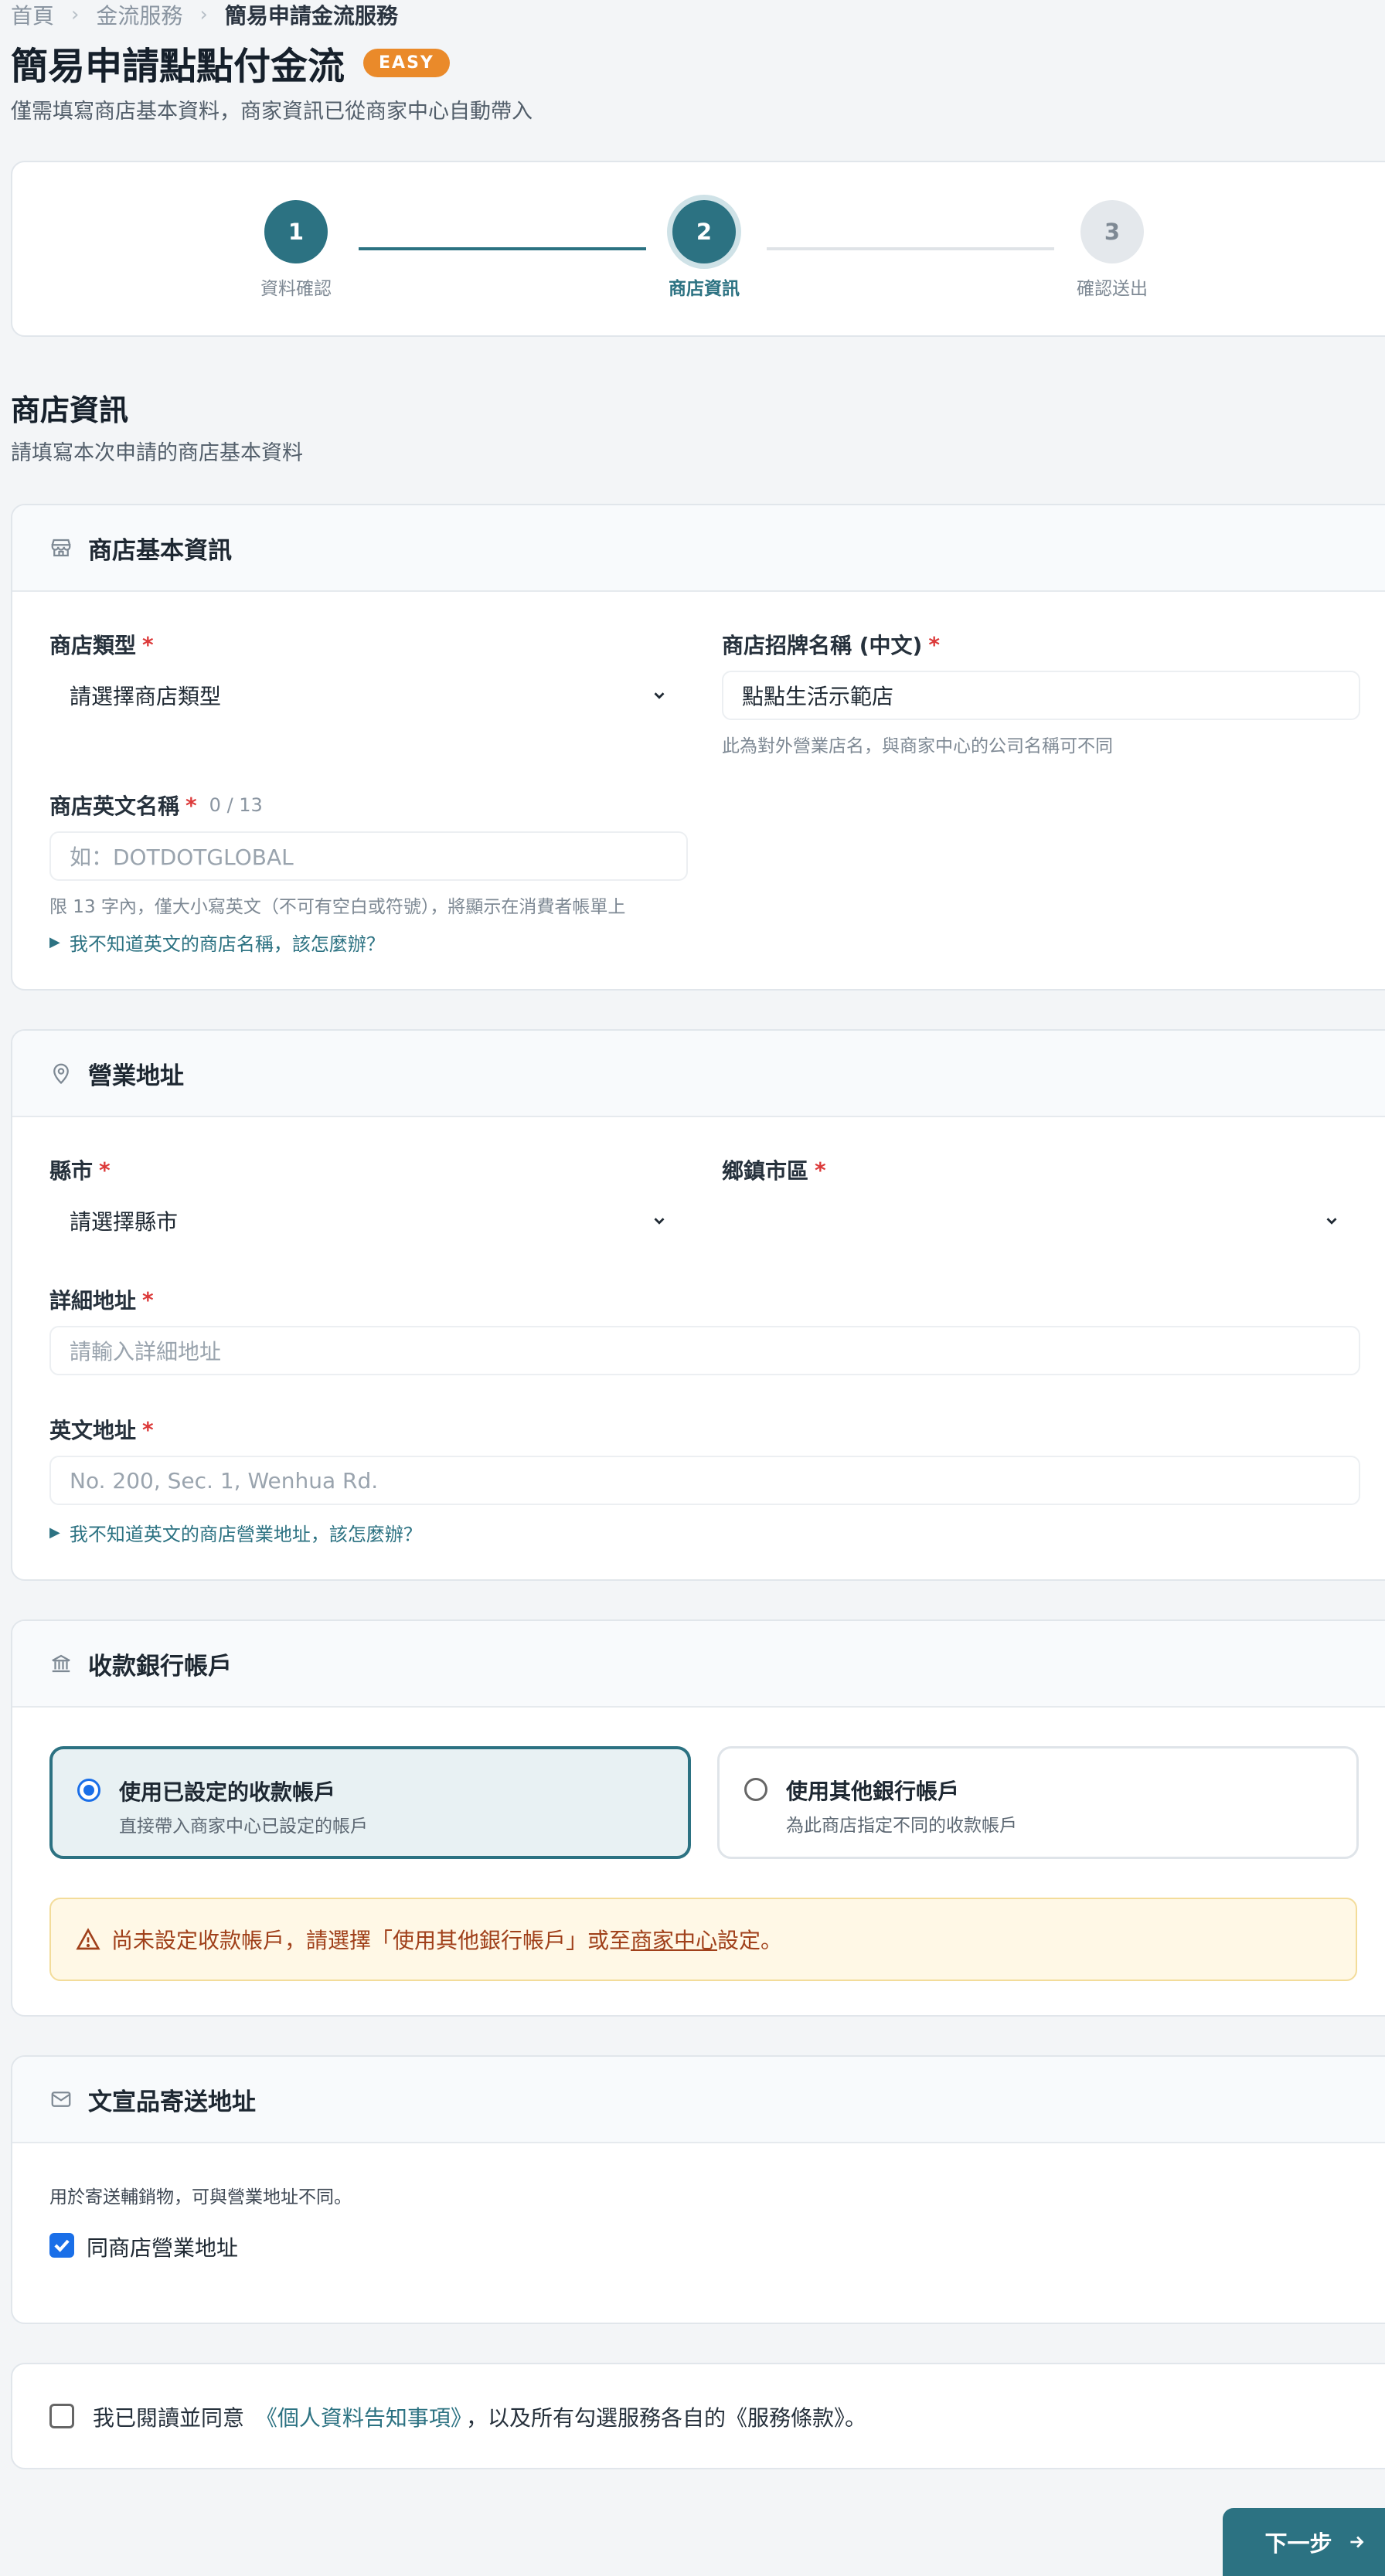 This screenshot has height=2576, width=1385. Describe the element at coordinates (698, 2100) in the screenshot. I see `mailing-header: 文宣品寄送地址` at that location.